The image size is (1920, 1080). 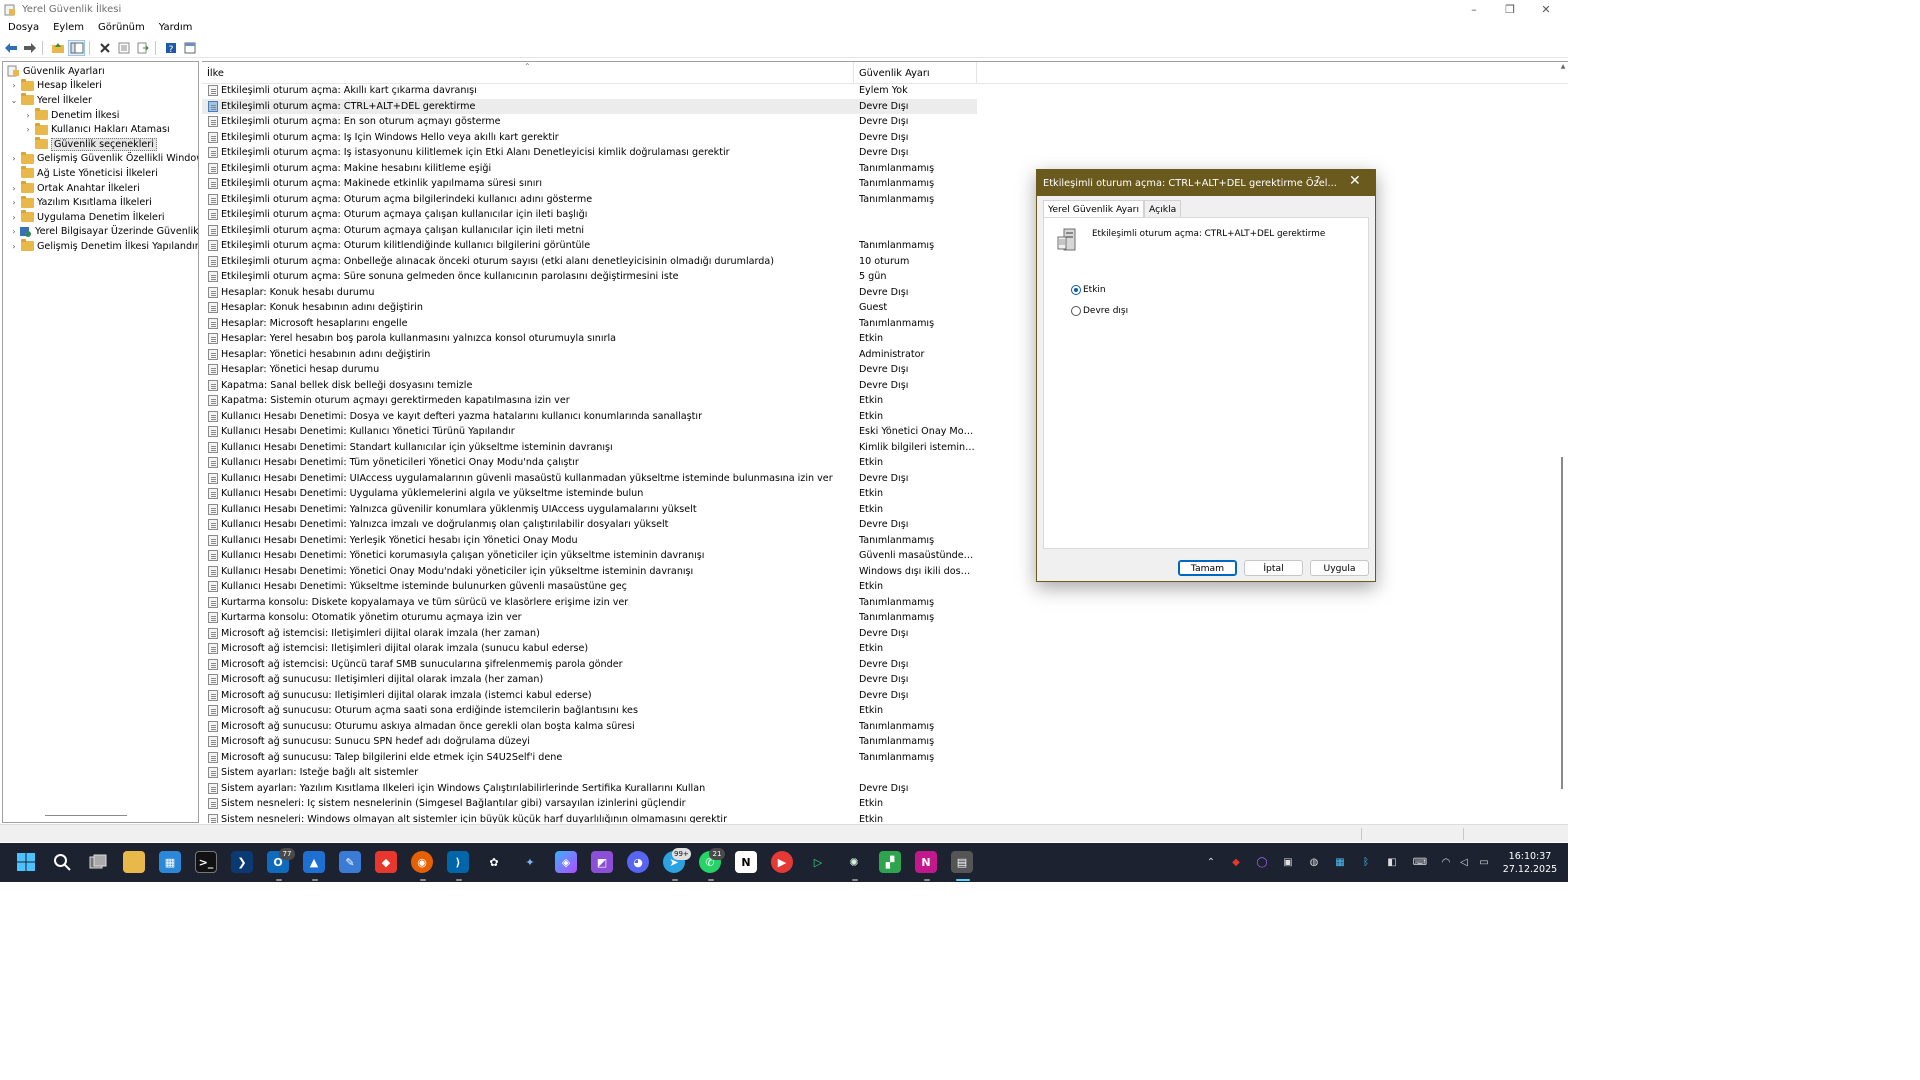 I want to click on youtube-music-icon: ▶, so click(x=782, y=862).